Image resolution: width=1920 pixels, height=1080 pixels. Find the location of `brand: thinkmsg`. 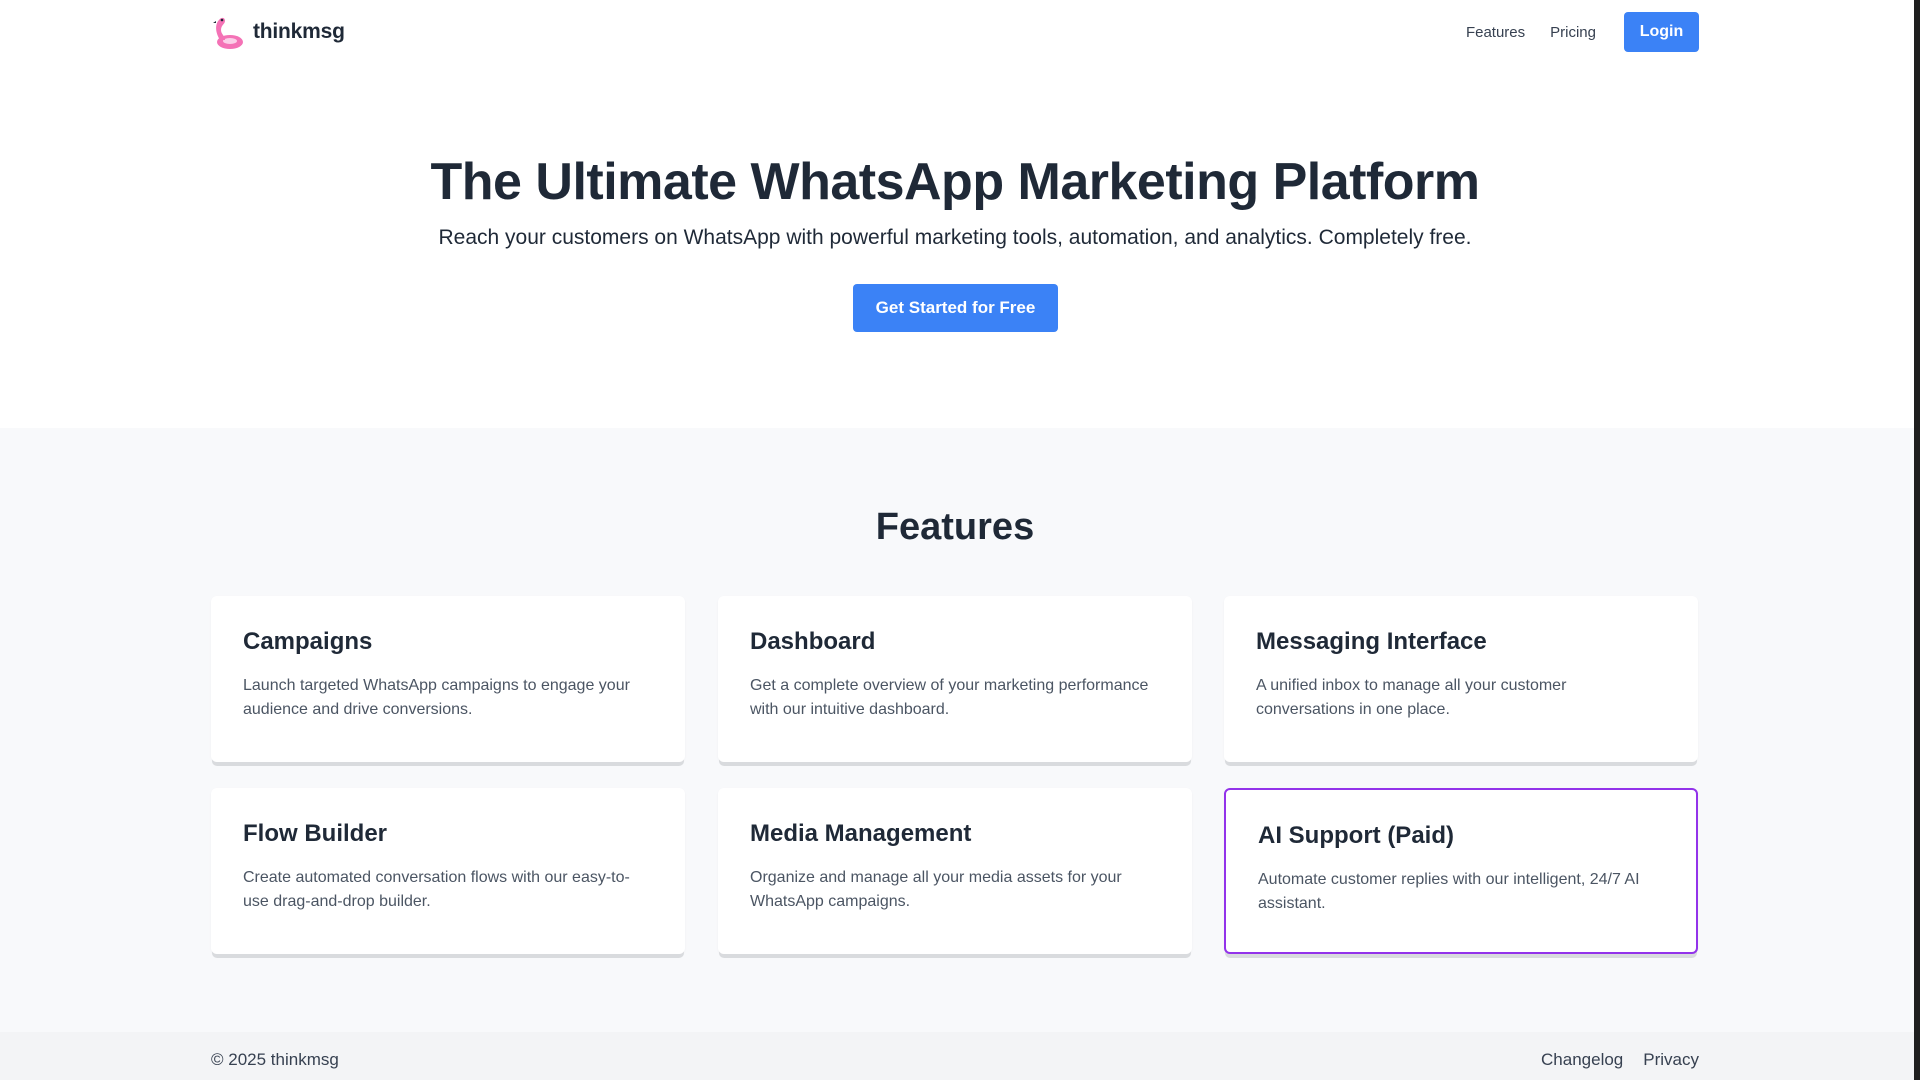

brand: thinkmsg is located at coordinates (278, 32).